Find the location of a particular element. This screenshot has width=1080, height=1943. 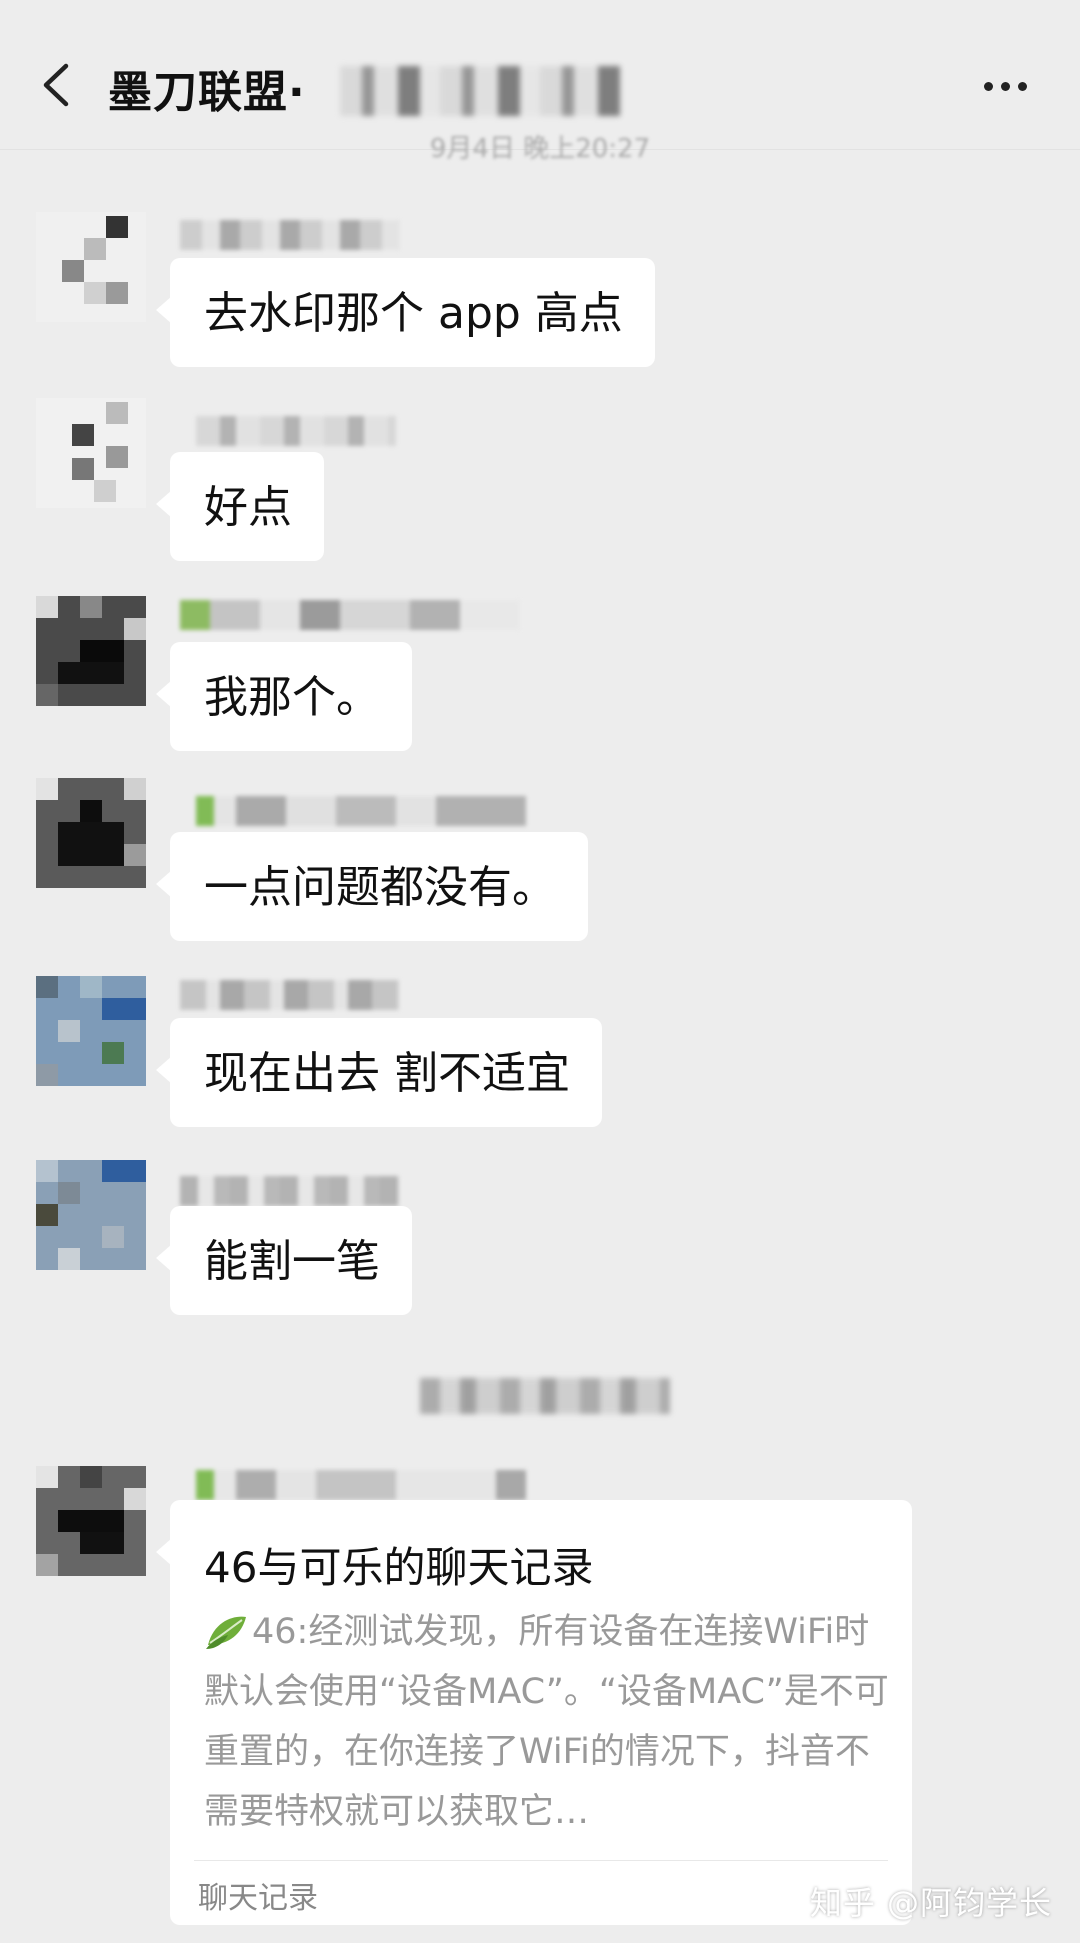

chat-title-redacted is located at coordinates (480, 91).